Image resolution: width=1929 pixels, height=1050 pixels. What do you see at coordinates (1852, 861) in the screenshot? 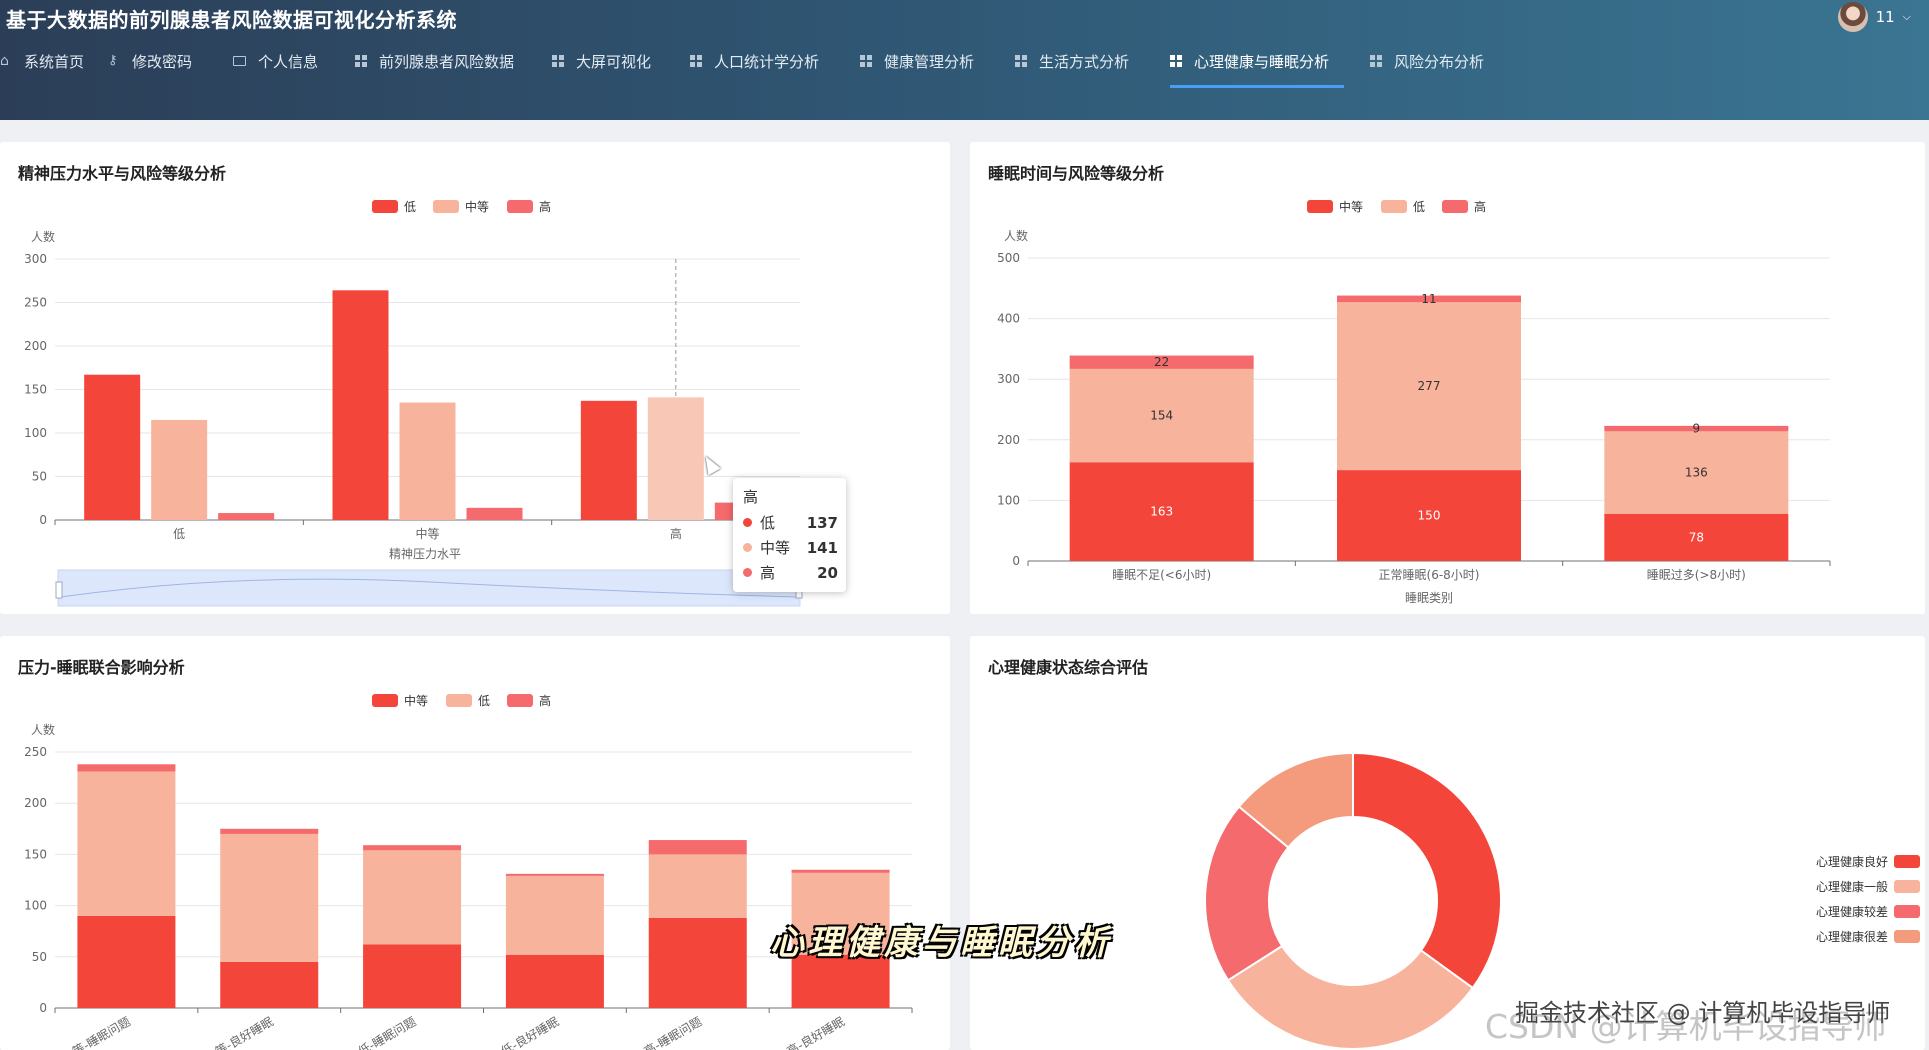
I see `legend-label: 心理健康良好` at bounding box center [1852, 861].